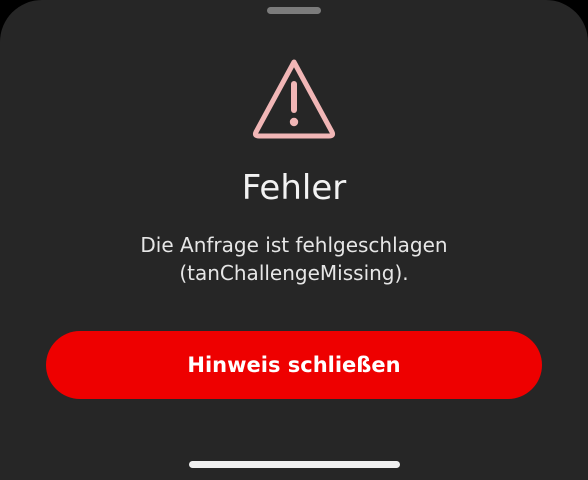  Describe the element at coordinates (294, 273) in the screenshot. I see `dialog-message-line-2: (tanChallengeMissing).` at that location.